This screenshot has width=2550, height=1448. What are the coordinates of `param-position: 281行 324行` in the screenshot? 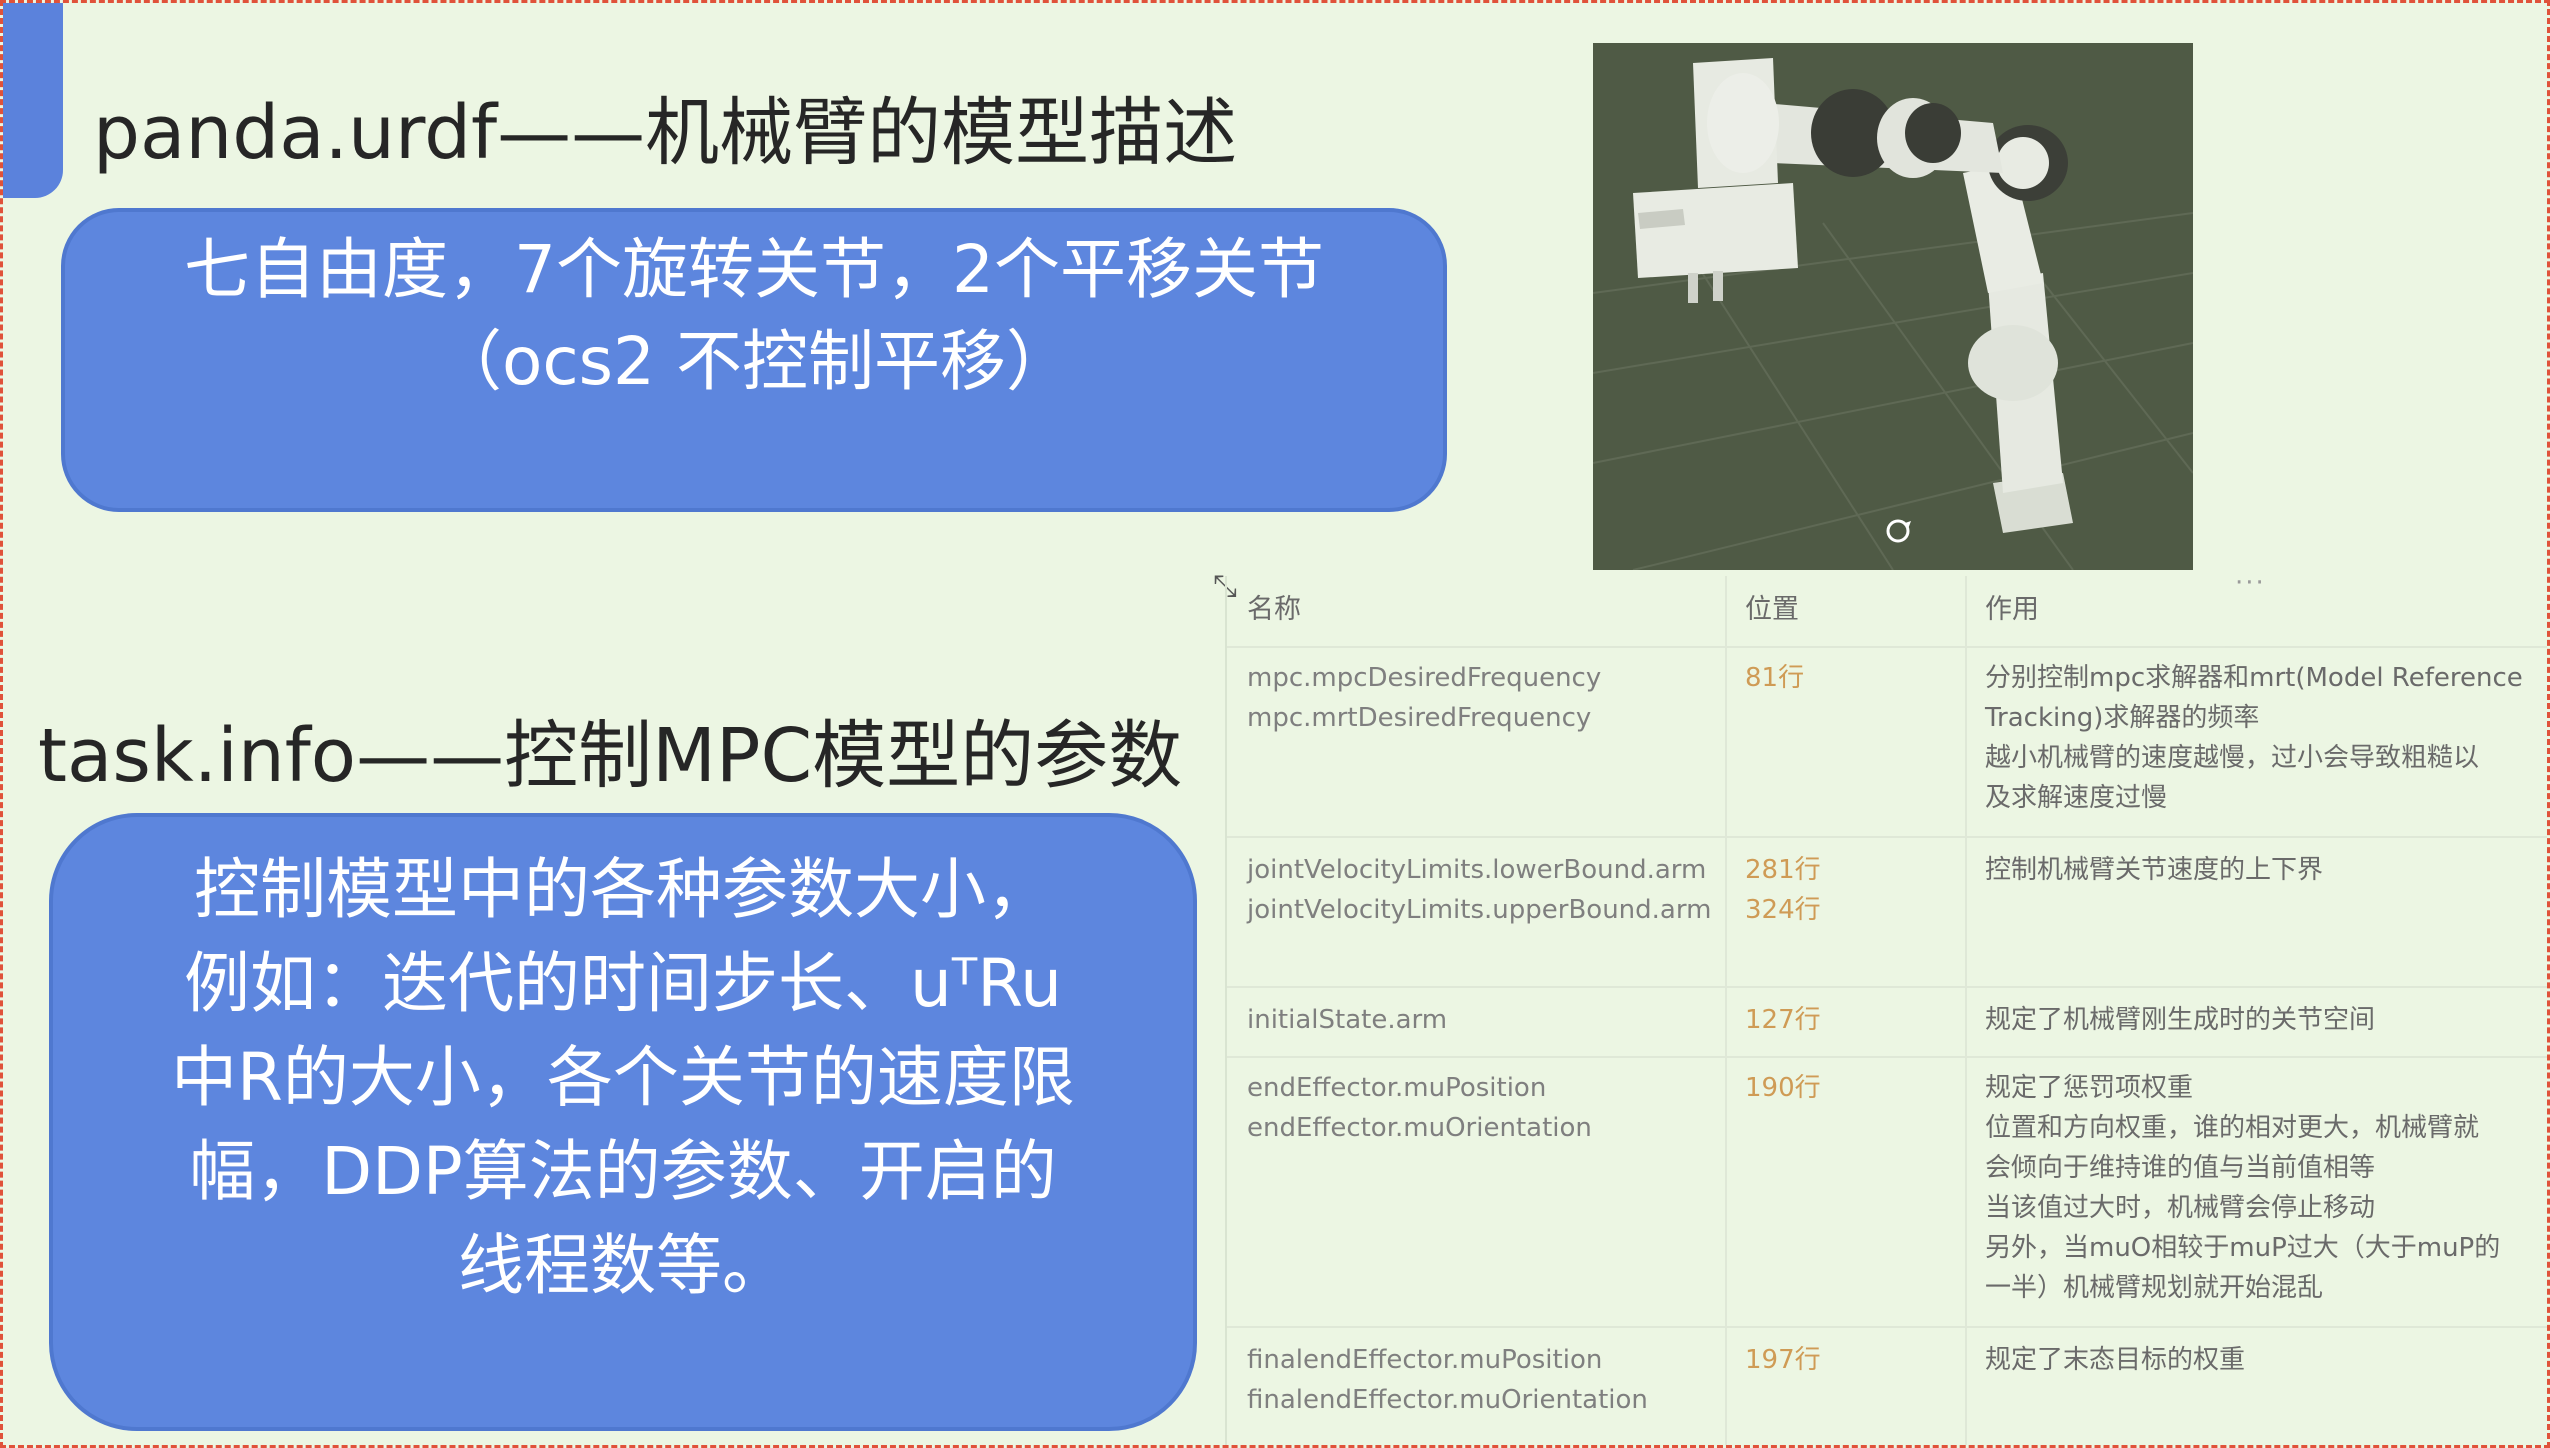 It's located at (1783, 890).